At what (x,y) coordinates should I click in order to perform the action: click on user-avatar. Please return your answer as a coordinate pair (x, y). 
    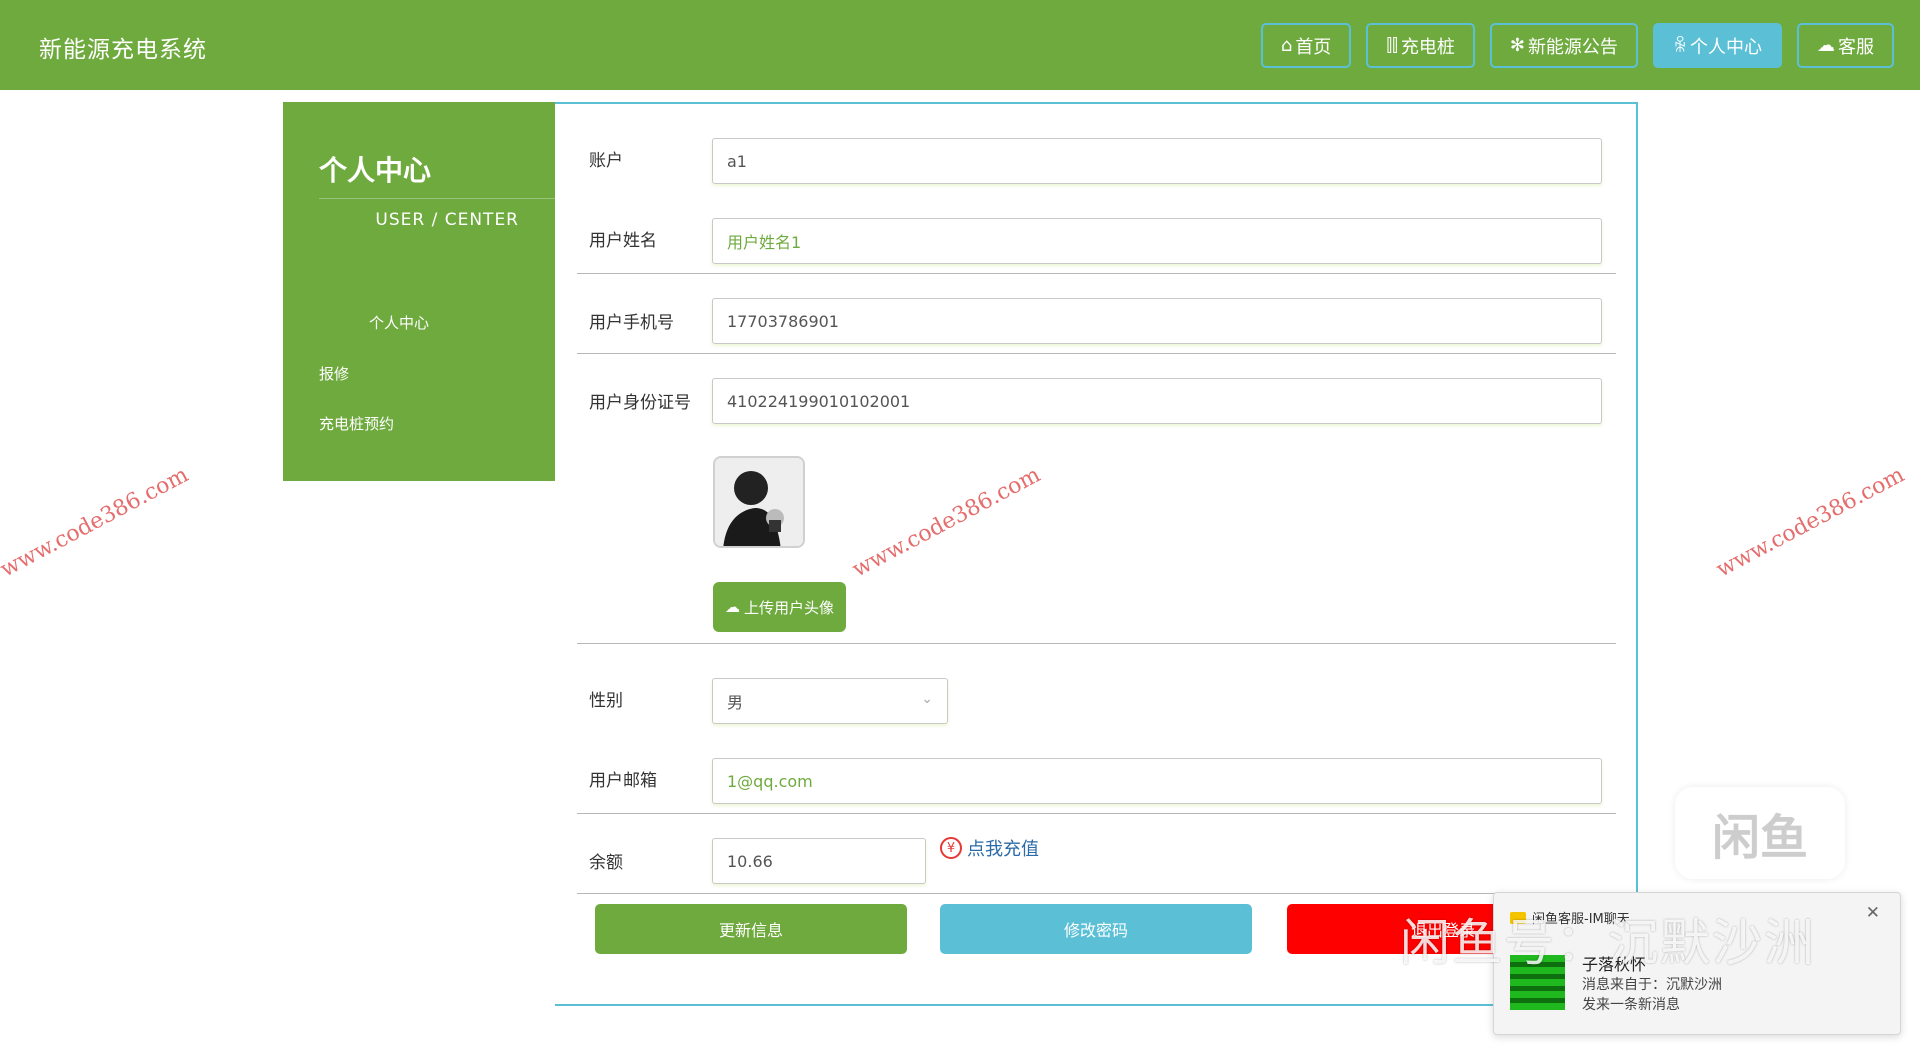
    Looking at the image, I should click on (759, 502).